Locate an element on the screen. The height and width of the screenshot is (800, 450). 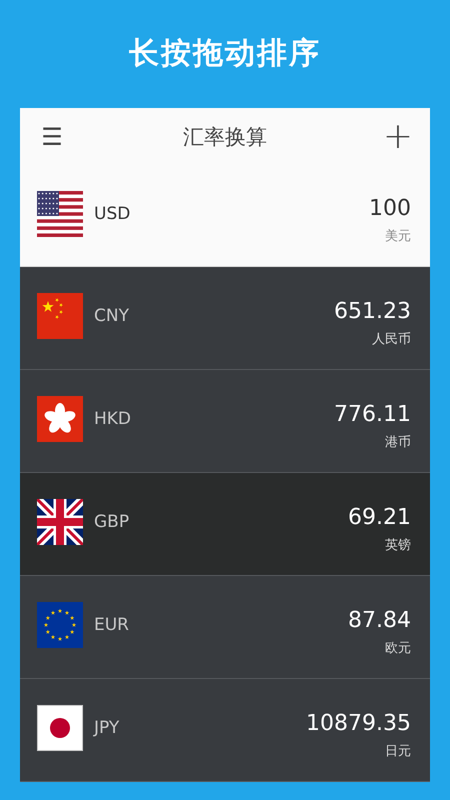
menu-button: ☰ is located at coordinates (52, 136).